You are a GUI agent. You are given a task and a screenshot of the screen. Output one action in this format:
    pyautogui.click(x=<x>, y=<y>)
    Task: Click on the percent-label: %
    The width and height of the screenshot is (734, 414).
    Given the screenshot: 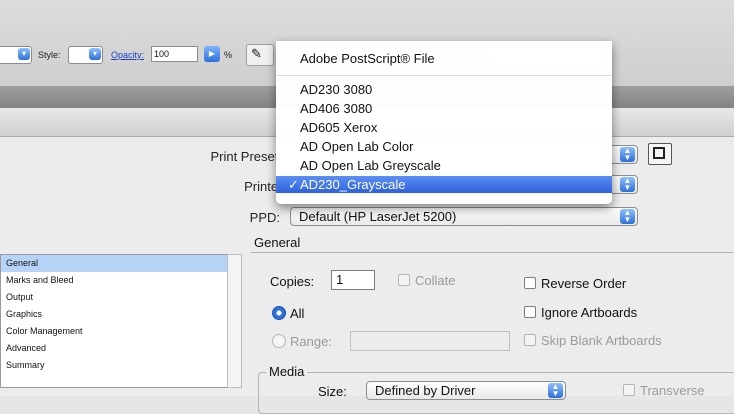 What is the action you would take?
    pyautogui.click(x=228, y=55)
    